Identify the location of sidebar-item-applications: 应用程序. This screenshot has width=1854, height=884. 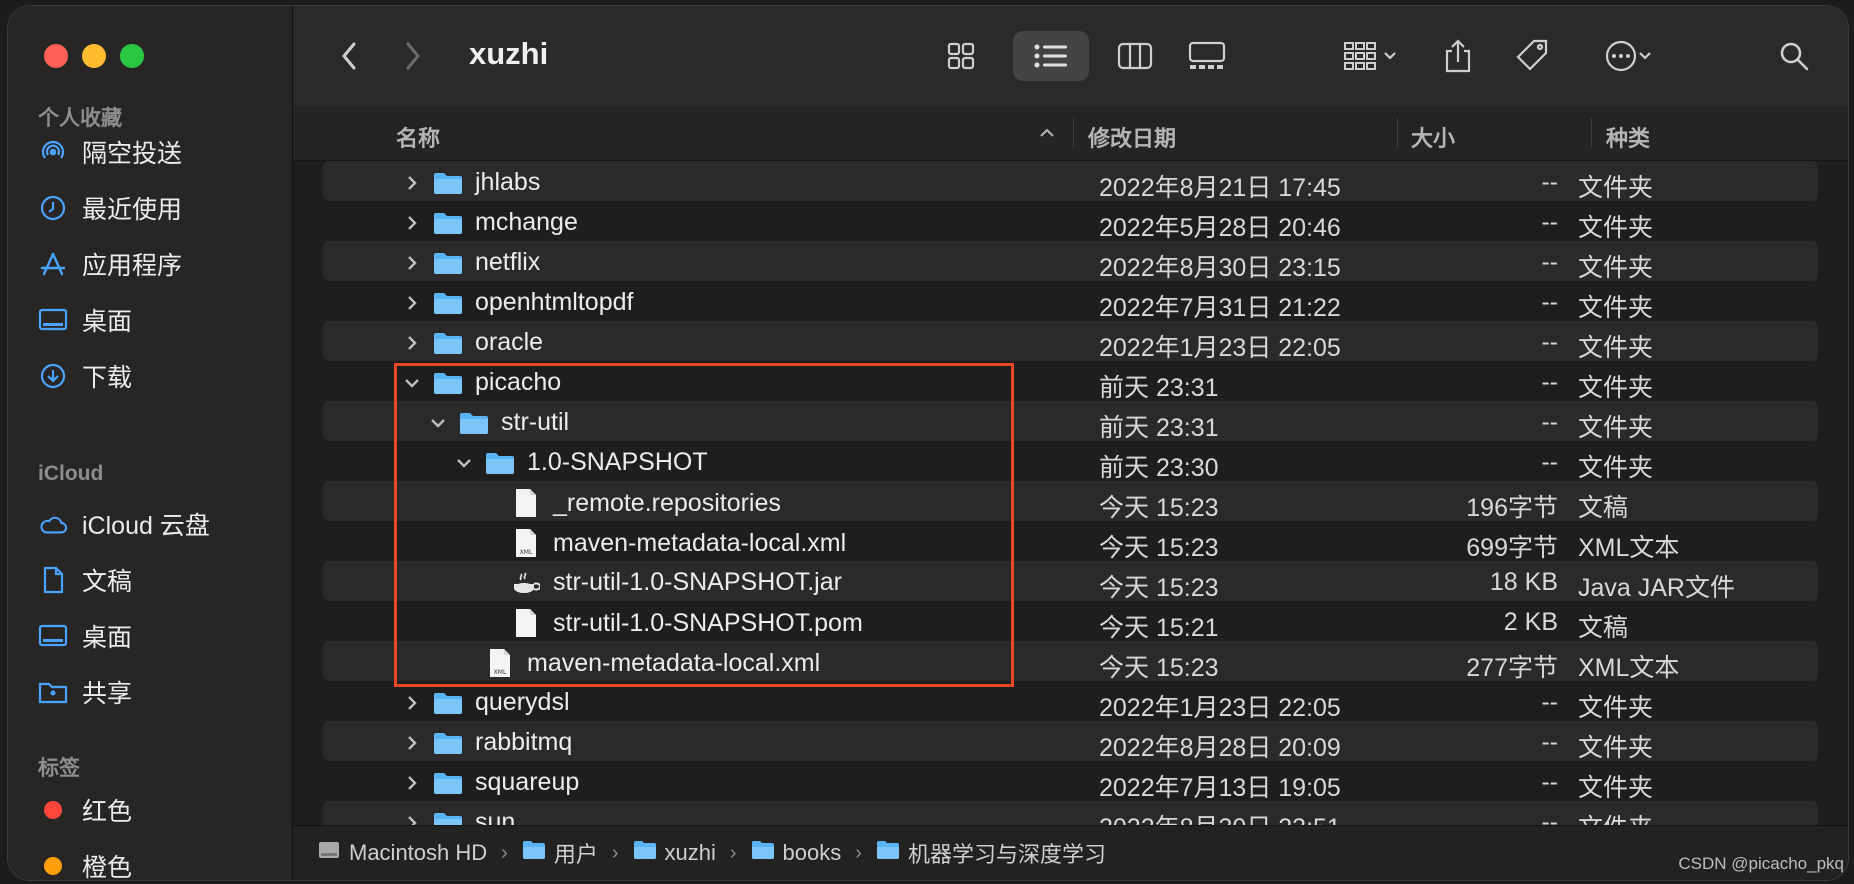
(110, 264).